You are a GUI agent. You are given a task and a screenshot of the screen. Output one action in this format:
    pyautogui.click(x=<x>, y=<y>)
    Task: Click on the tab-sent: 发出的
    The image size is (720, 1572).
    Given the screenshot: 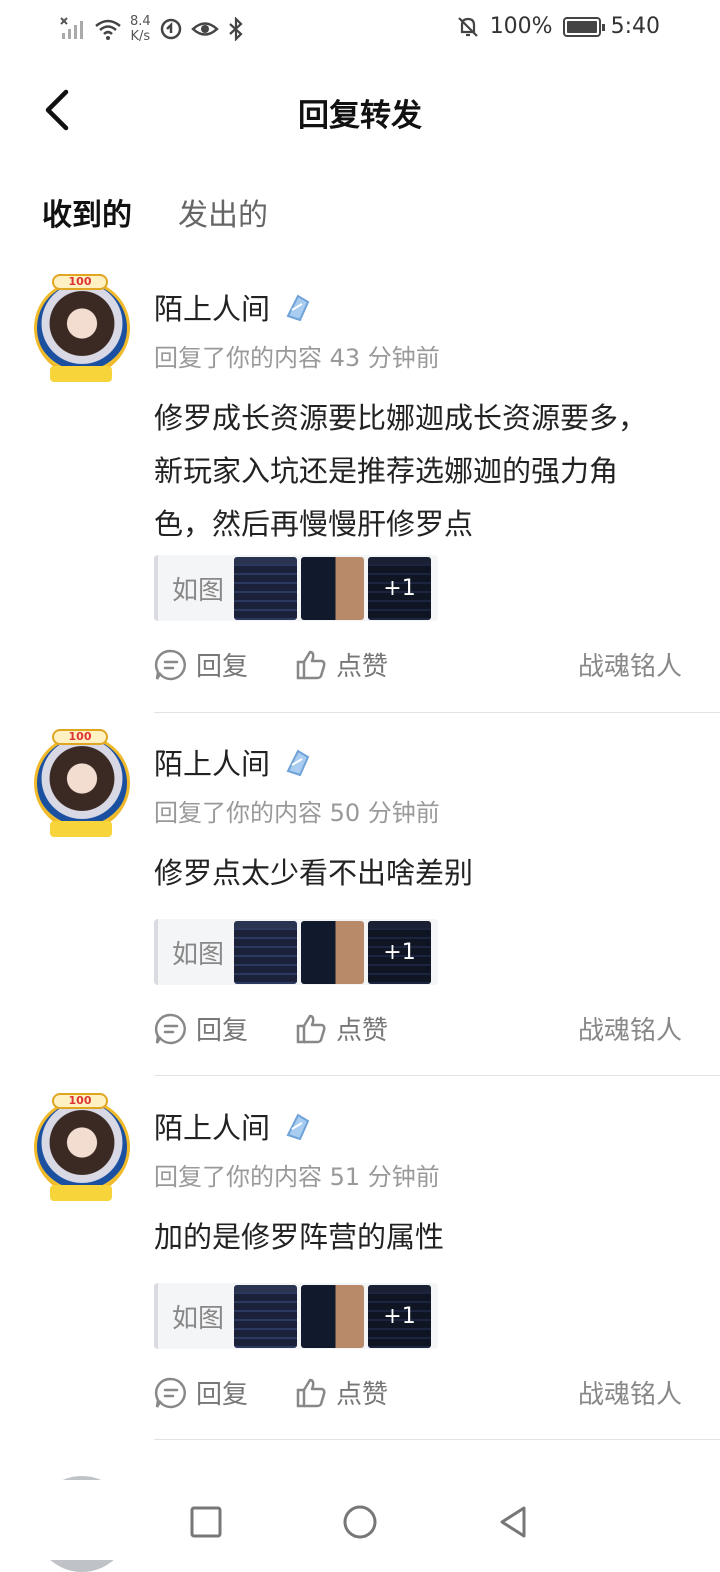 What is the action you would take?
    pyautogui.click(x=223, y=215)
    